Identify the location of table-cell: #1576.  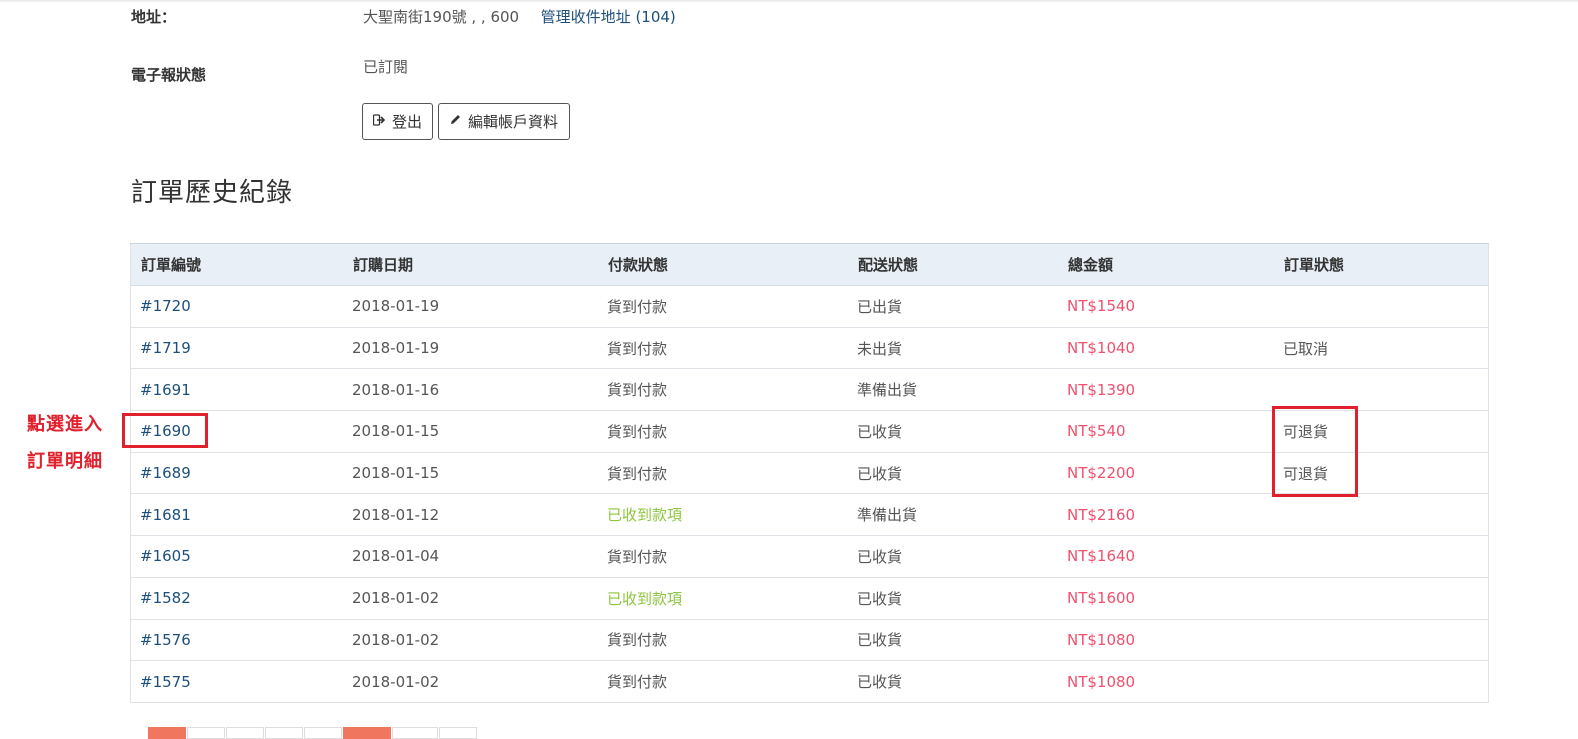
(236, 640).